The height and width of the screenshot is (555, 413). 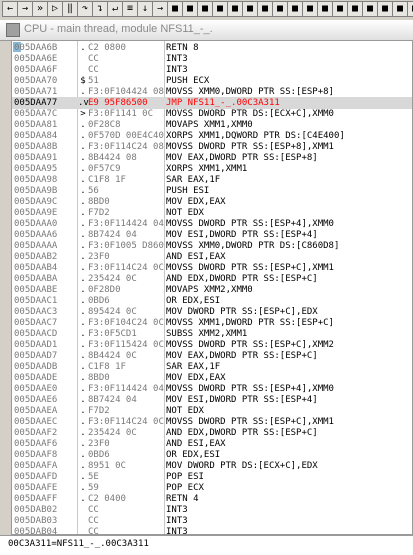 I want to click on toolbar-button: », so click(x=40, y=9).